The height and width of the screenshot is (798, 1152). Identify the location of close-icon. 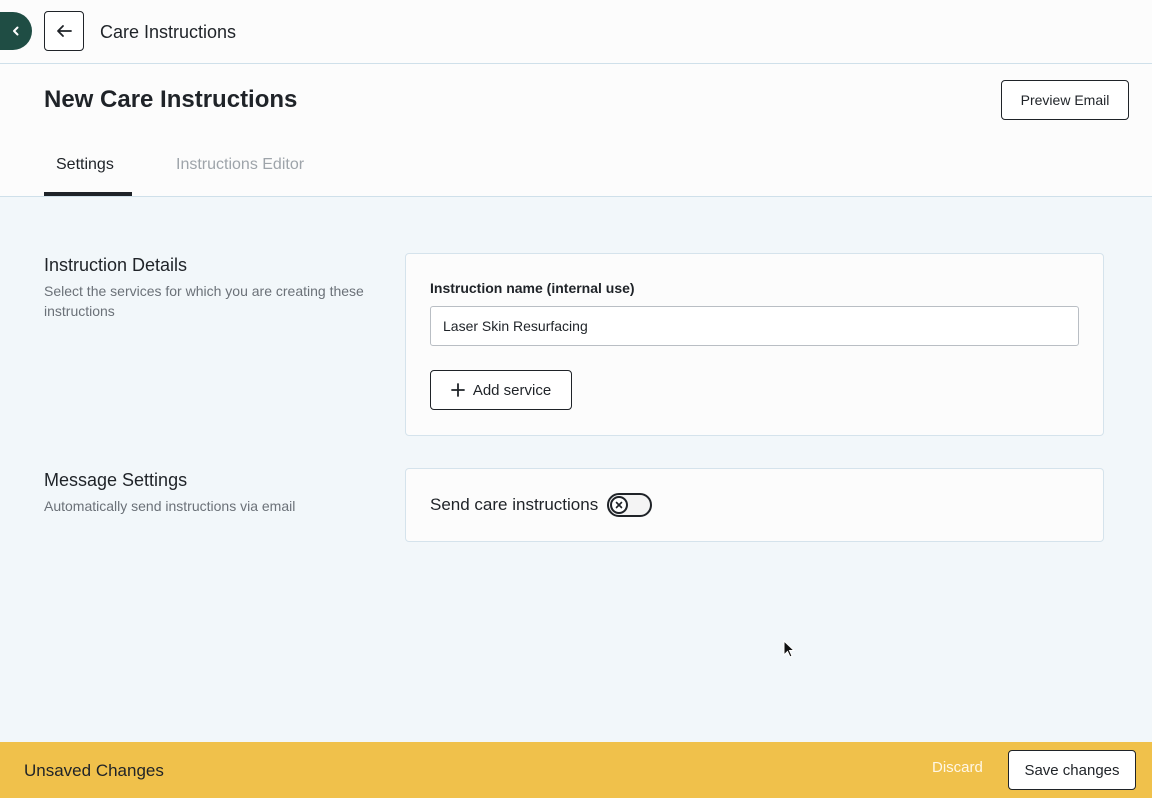
(619, 505).